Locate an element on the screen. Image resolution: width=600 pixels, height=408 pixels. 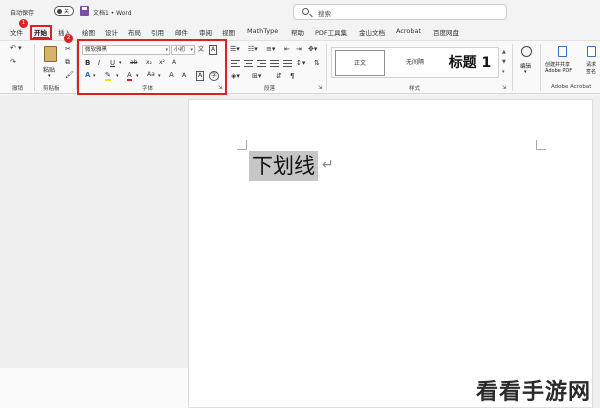
show-marks-icon: ¶ is located at coordinates (292, 76).